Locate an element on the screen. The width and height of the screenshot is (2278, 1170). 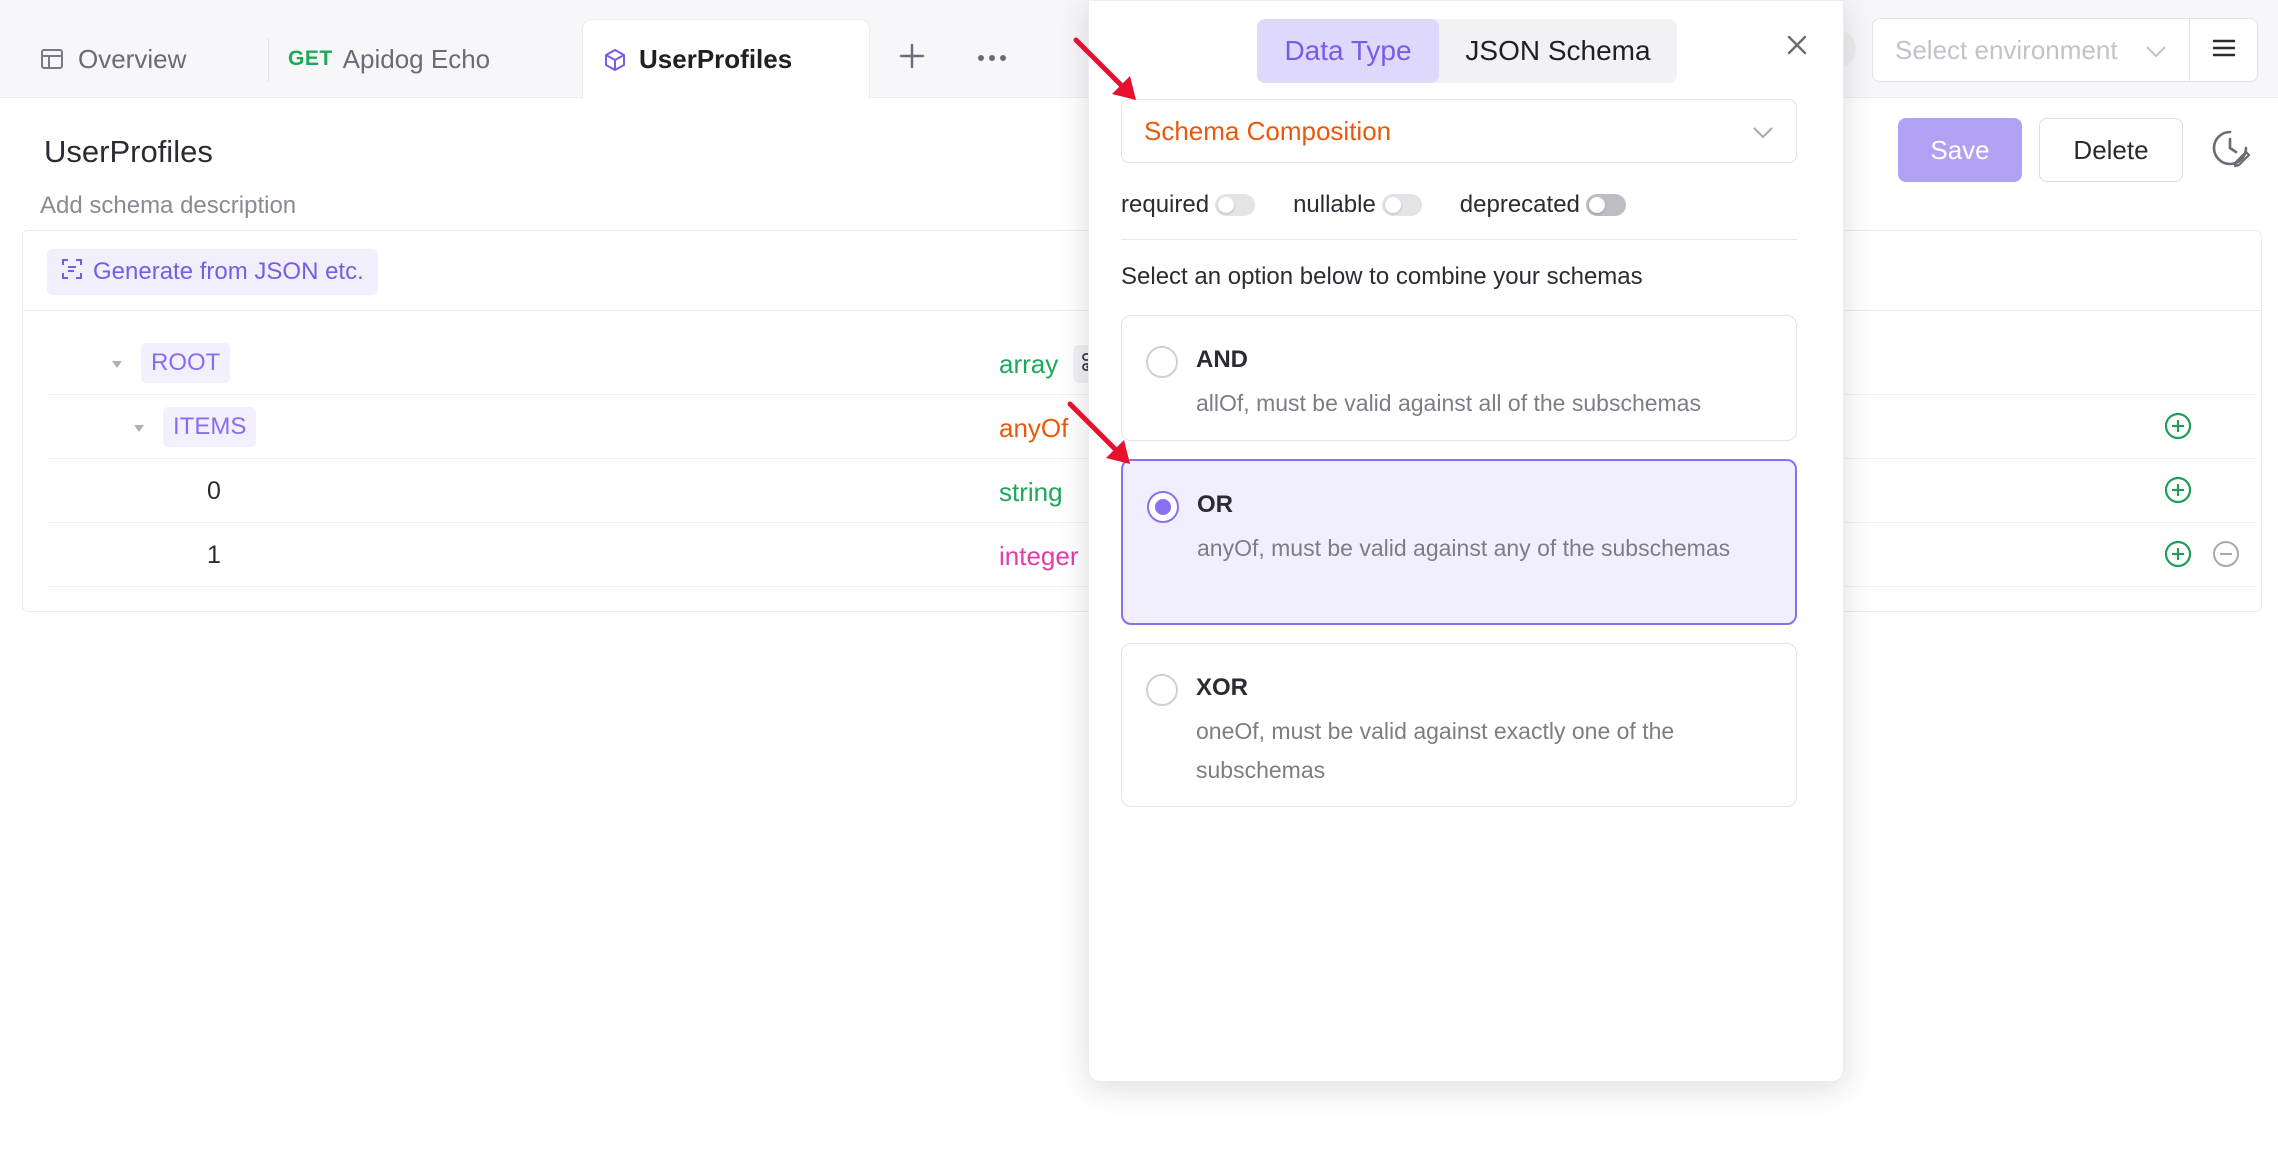
nullable-label: nullable is located at coordinates (1334, 204).